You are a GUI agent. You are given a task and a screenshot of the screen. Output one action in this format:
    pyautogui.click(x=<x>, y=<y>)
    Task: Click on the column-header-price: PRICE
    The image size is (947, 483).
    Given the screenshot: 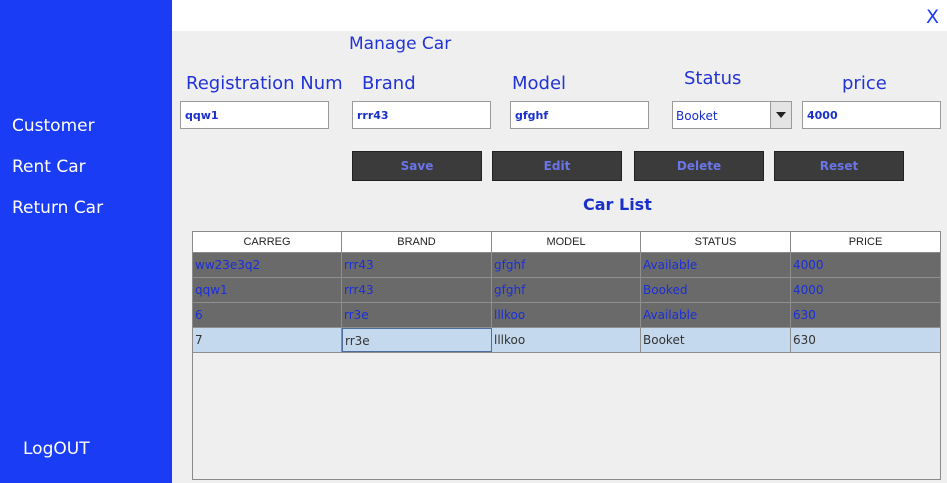 What is the action you would take?
    pyautogui.click(x=865, y=242)
    